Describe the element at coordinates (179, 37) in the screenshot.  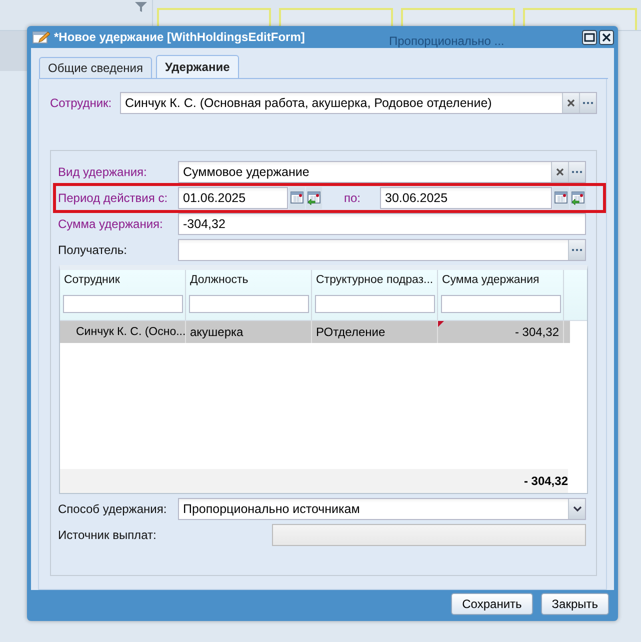
I see `window-title: *Новое удержание [WithHoldingsEditForm]` at that location.